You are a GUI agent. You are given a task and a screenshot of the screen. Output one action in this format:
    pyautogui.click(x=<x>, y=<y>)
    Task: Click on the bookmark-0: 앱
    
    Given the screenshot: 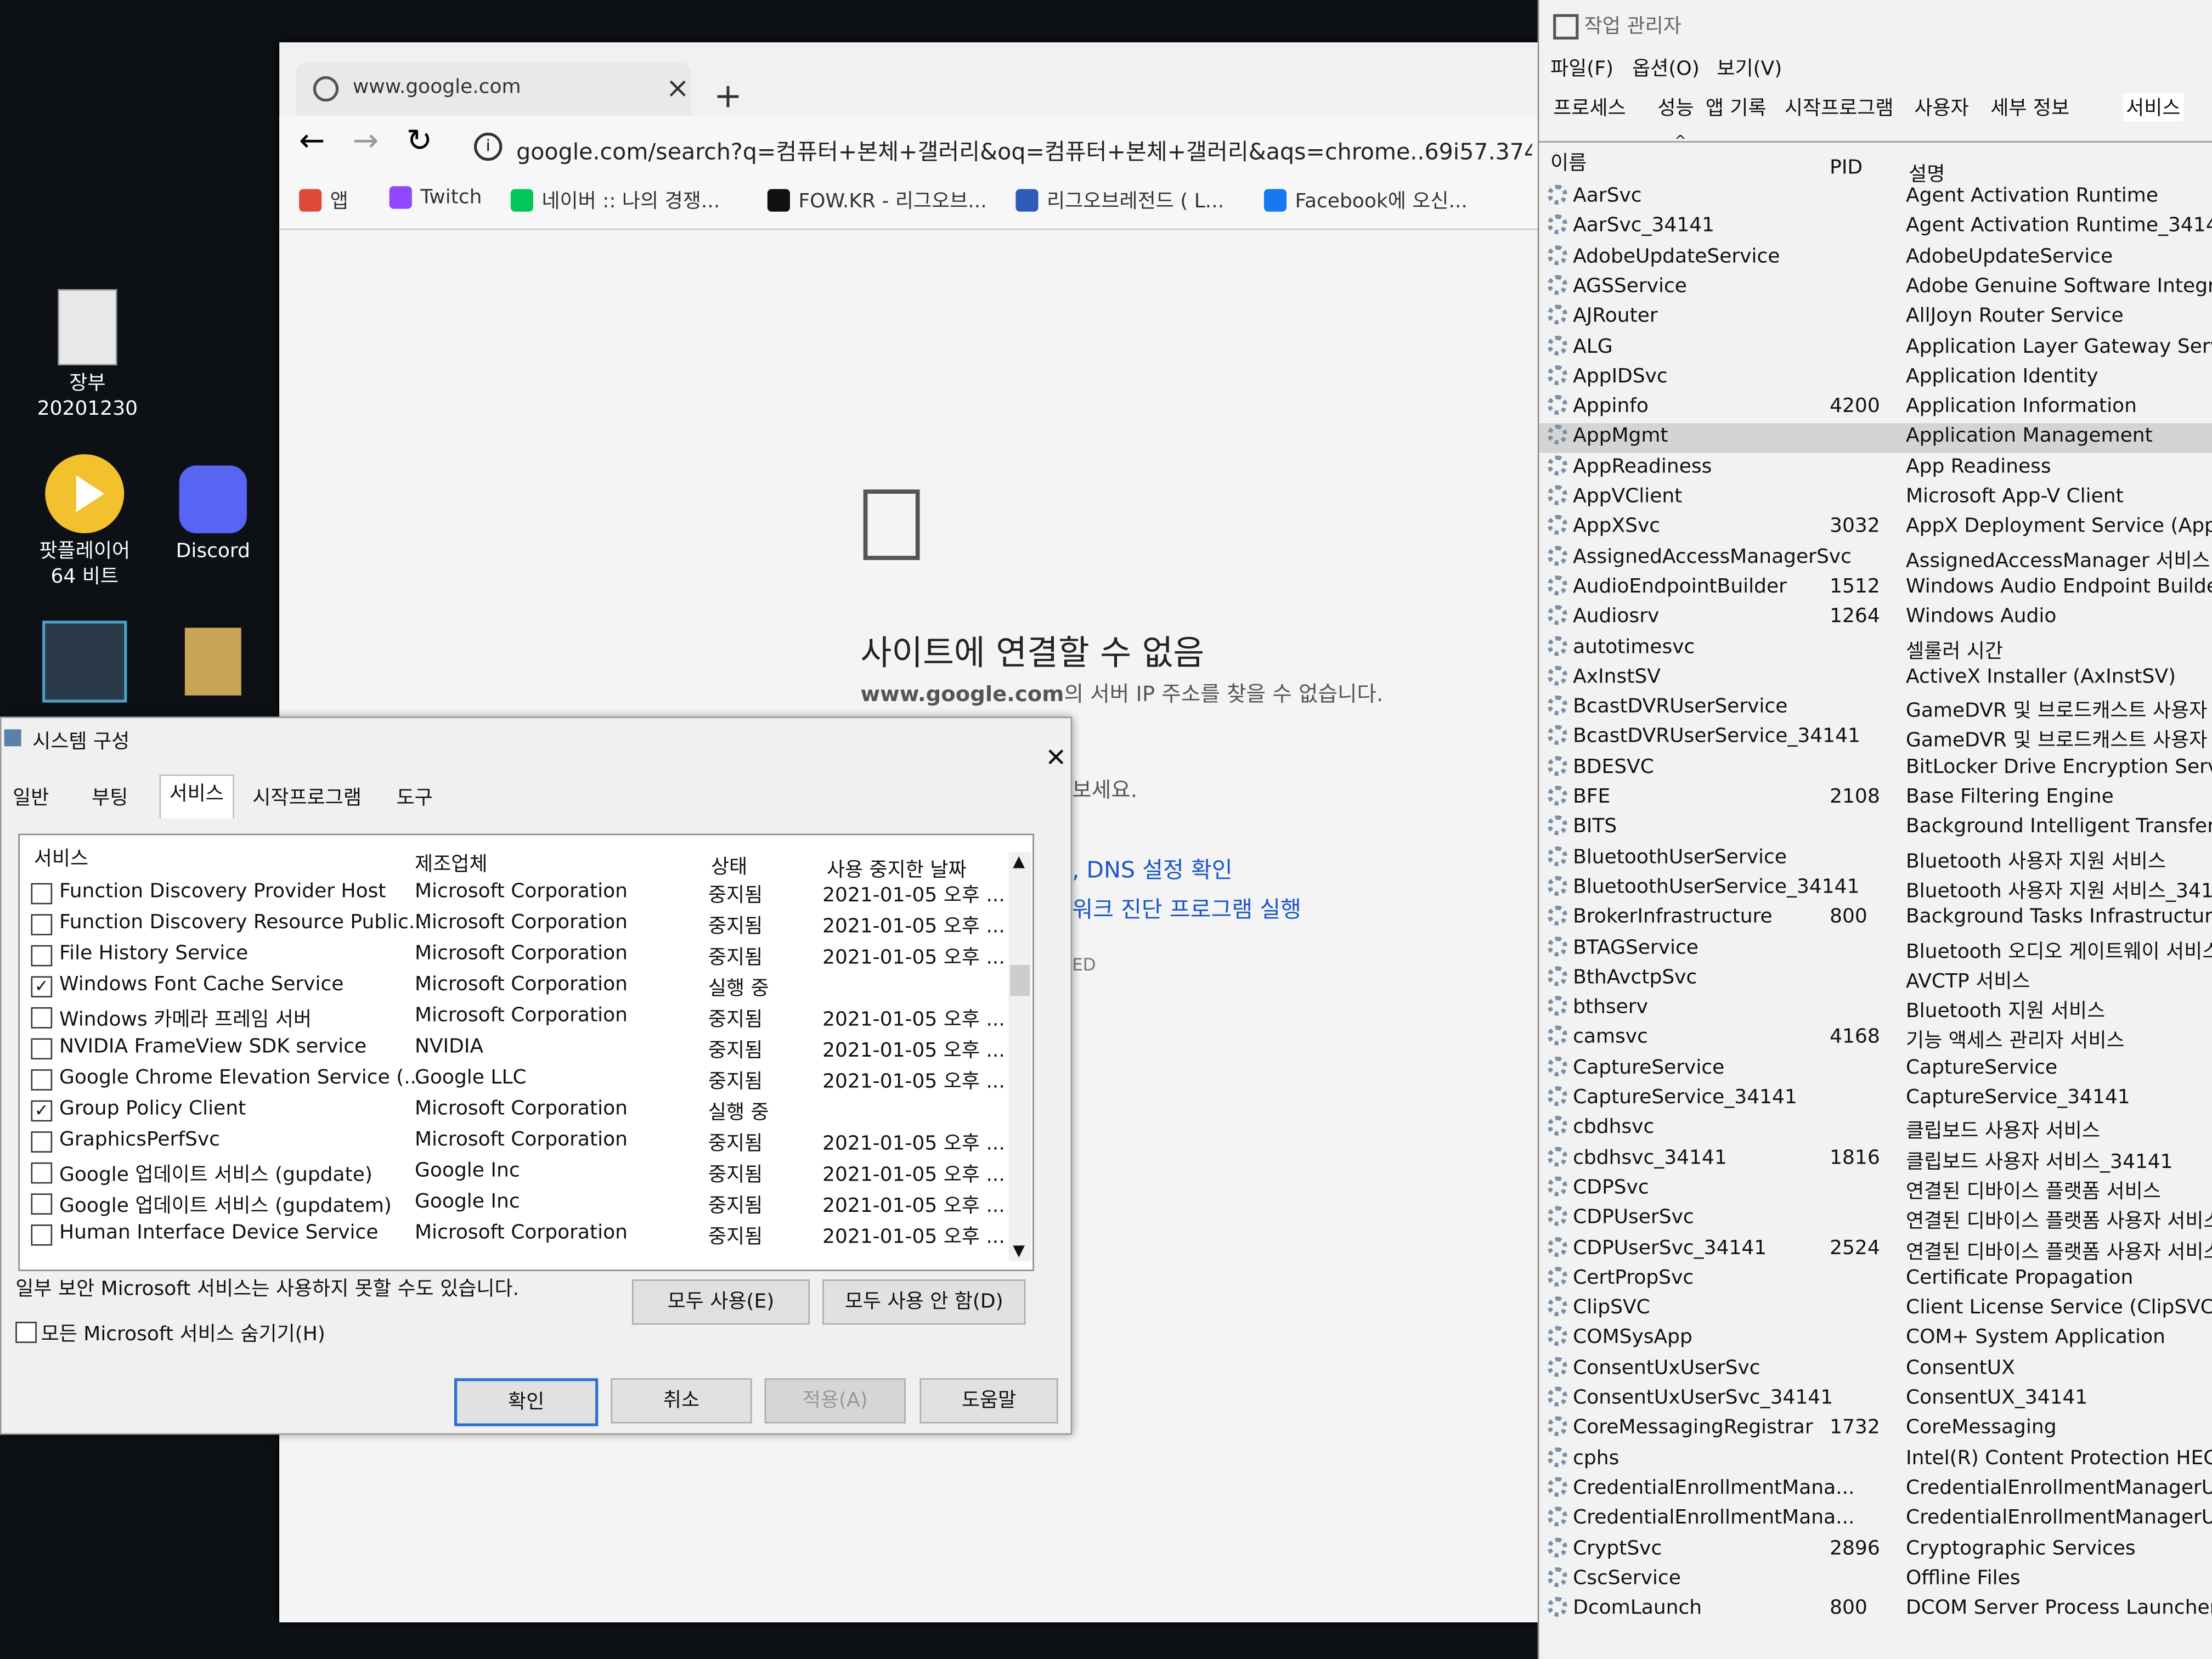 What is the action you would take?
    pyautogui.click(x=324, y=200)
    